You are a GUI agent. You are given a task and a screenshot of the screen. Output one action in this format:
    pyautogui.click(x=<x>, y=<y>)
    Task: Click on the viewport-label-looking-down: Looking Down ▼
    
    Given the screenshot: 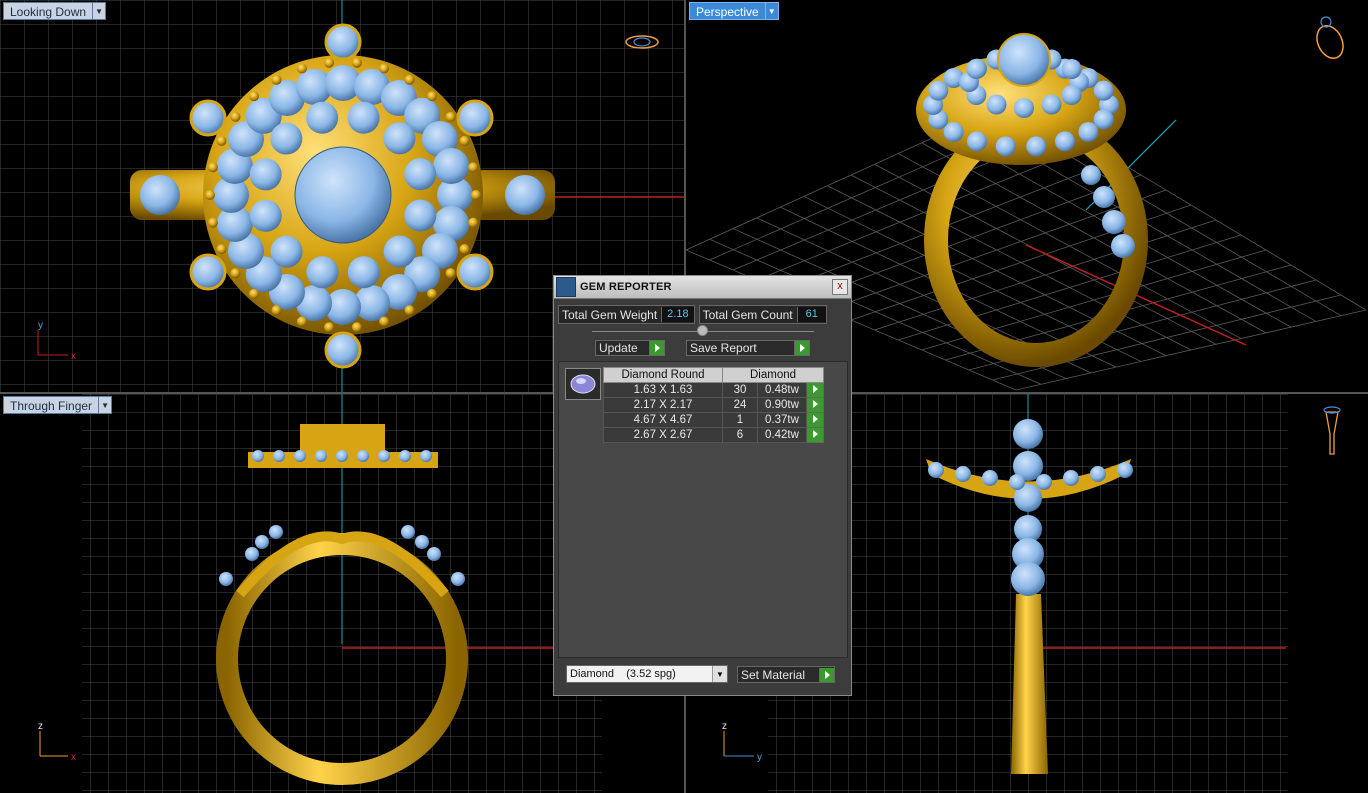 What is the action you would take?
    pyautogui.click(x=55, y=11)
    